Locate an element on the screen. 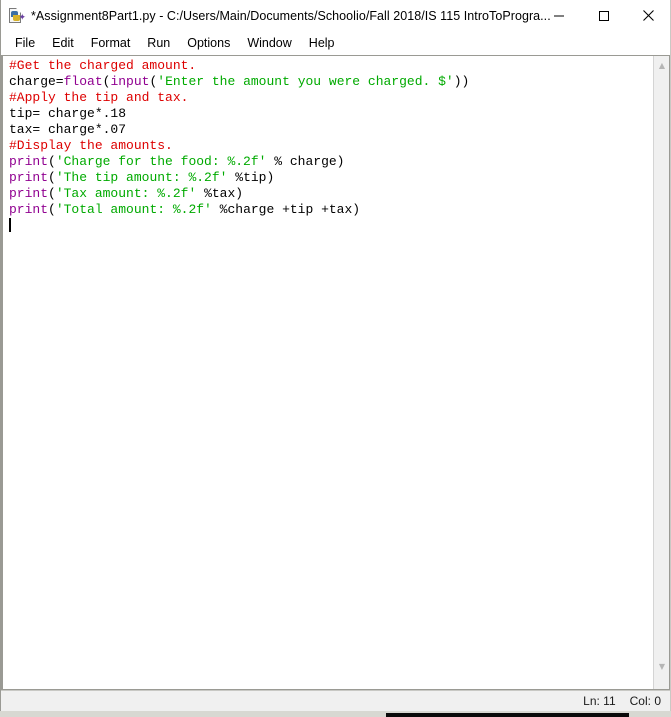  code-token-plain: % charge) is located at coordinates (305, 161).